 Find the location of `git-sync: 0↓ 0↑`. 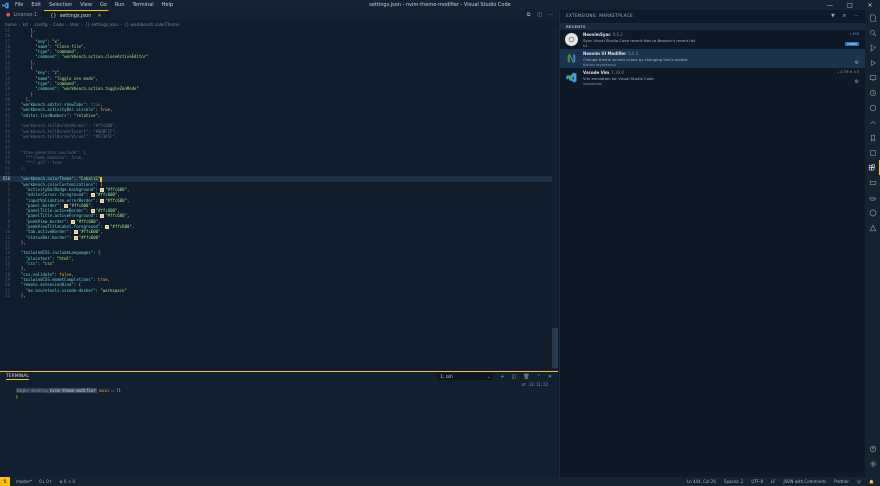

git-sync: 0↓ 0↑ is located at coordinates (45, 481).